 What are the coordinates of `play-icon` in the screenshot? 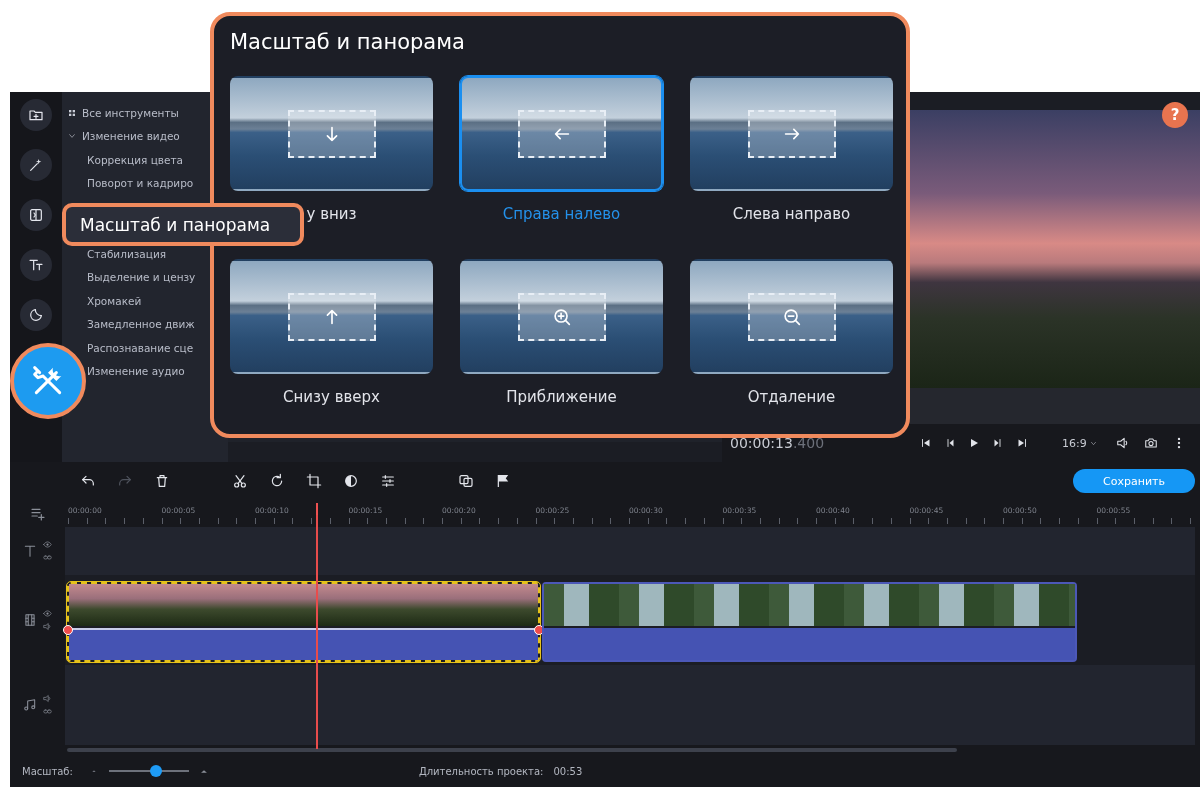 It's located at (974, 443).